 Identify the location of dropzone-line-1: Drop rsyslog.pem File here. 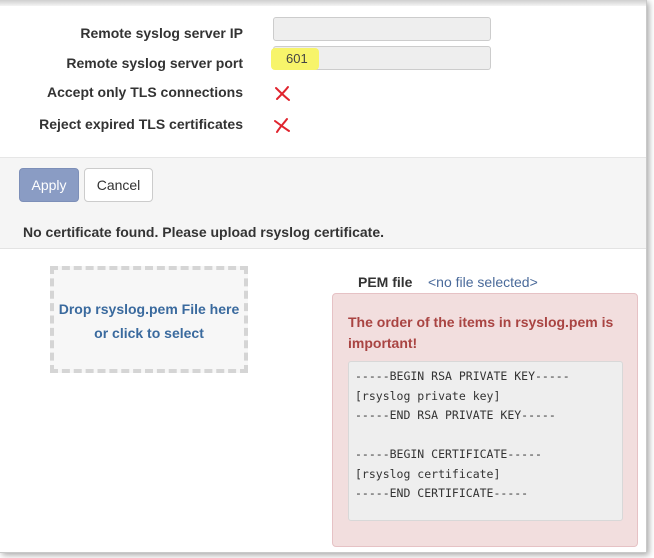
(149, 309).